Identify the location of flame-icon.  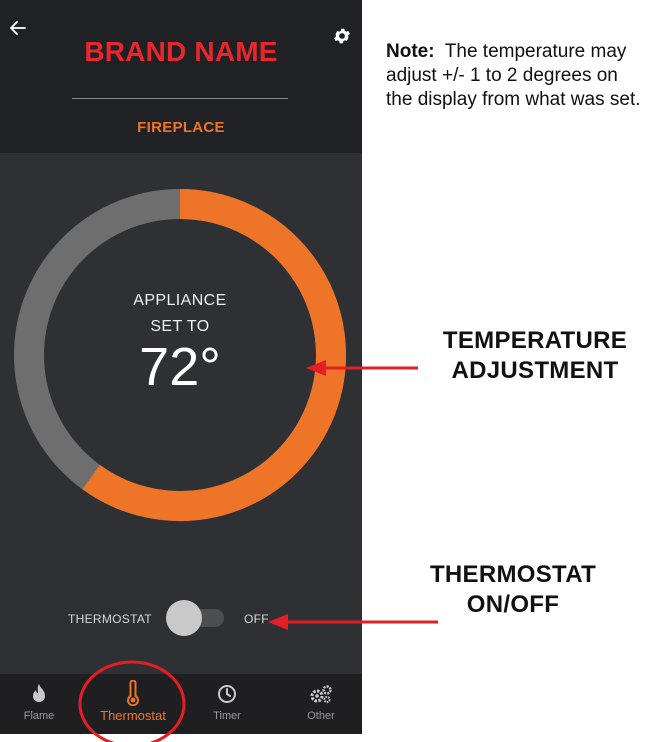
(39, 693).